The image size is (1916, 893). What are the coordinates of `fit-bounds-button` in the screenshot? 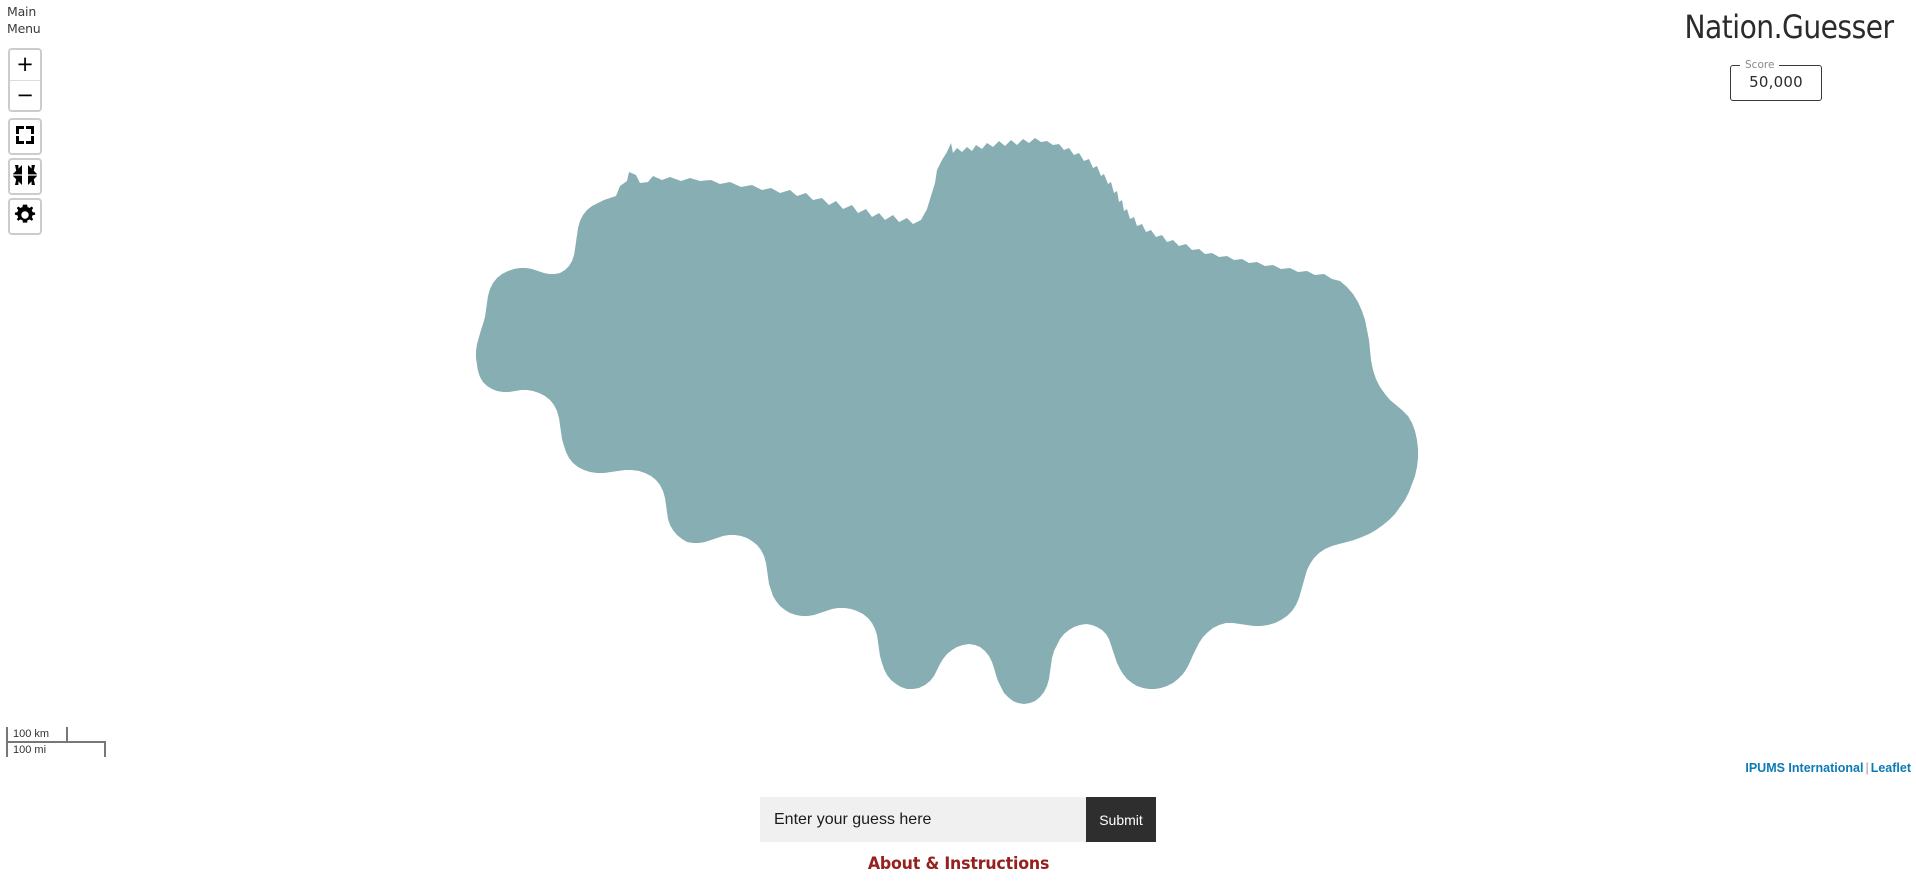 It's located at (25, 178).